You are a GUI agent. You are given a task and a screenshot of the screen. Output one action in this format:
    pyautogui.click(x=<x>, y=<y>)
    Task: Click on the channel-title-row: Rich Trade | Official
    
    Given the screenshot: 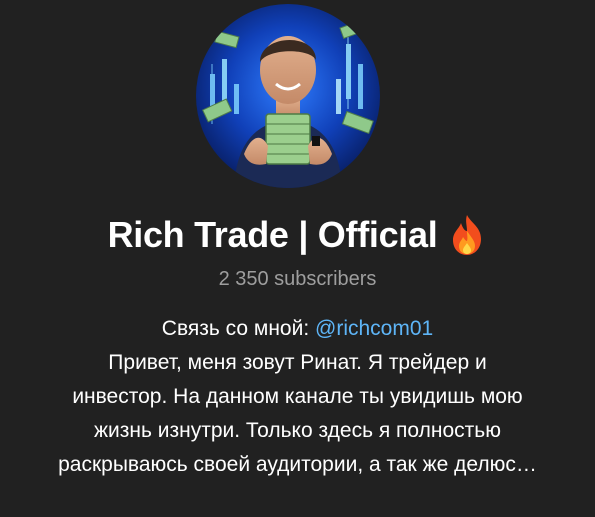 What is the action you would take?
    pyautogui.click(x=297, y=235)
    